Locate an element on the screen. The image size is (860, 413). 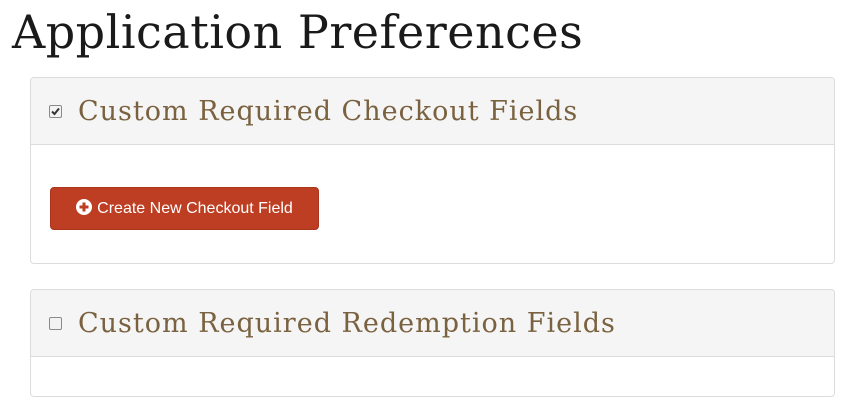
checkmark-icon is located at coordinates (55, 111).